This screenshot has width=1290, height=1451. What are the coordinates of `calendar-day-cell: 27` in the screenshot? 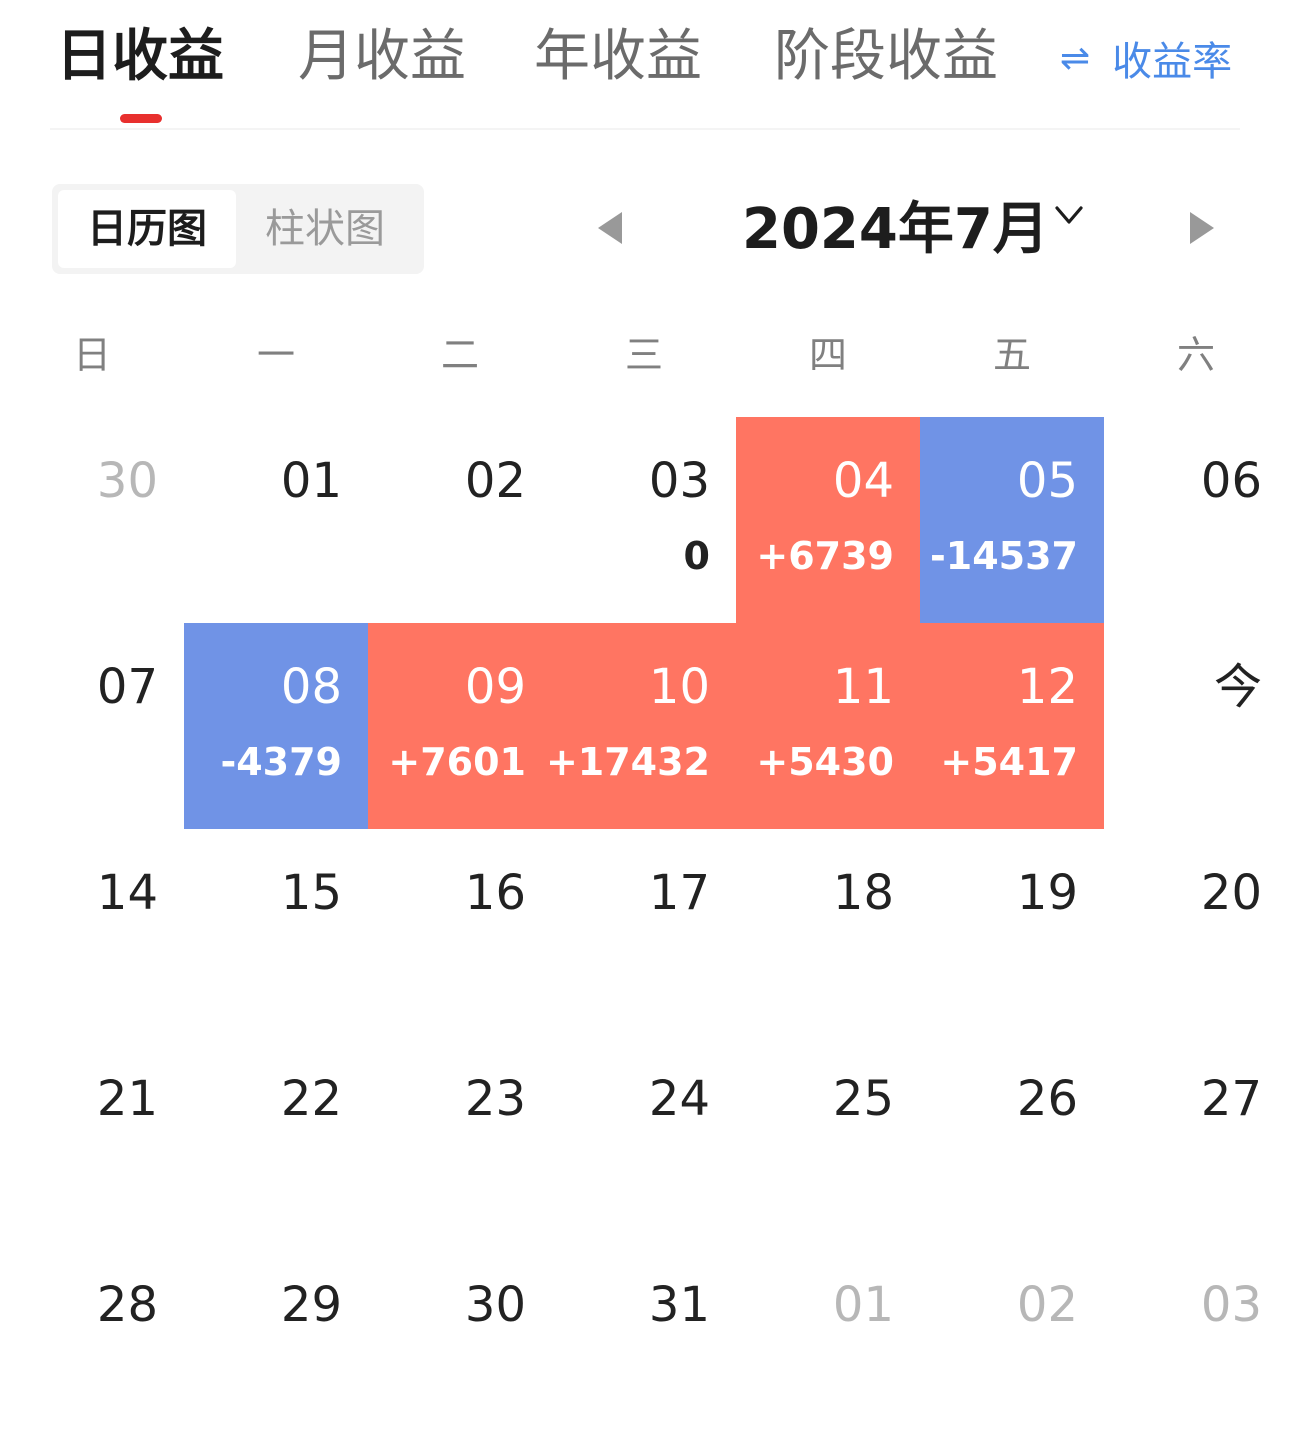 It's located at (1196, 1138).